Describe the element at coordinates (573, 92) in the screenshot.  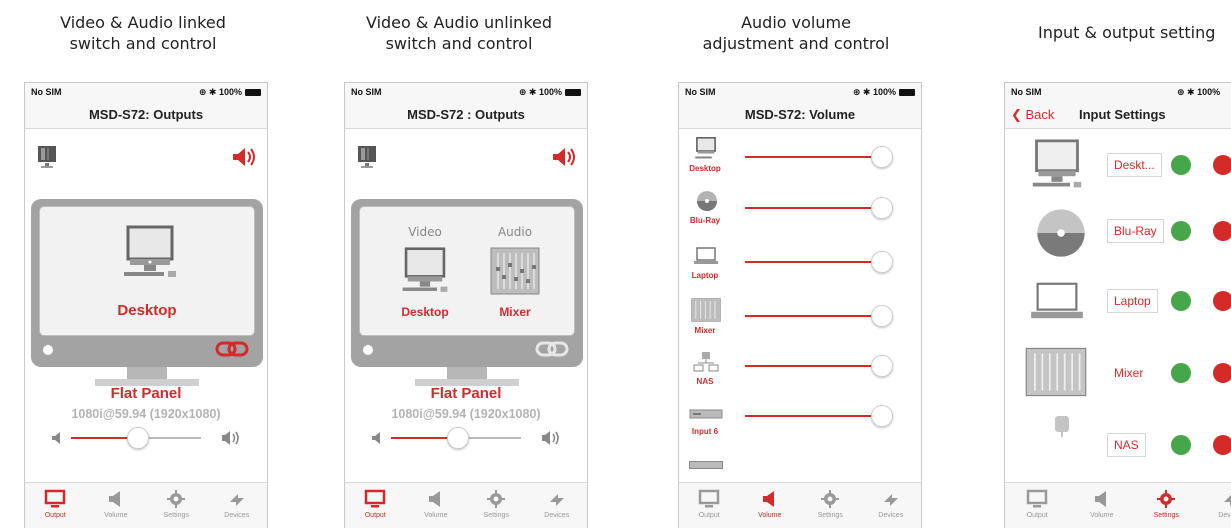
I see `battery-icon` at that location.